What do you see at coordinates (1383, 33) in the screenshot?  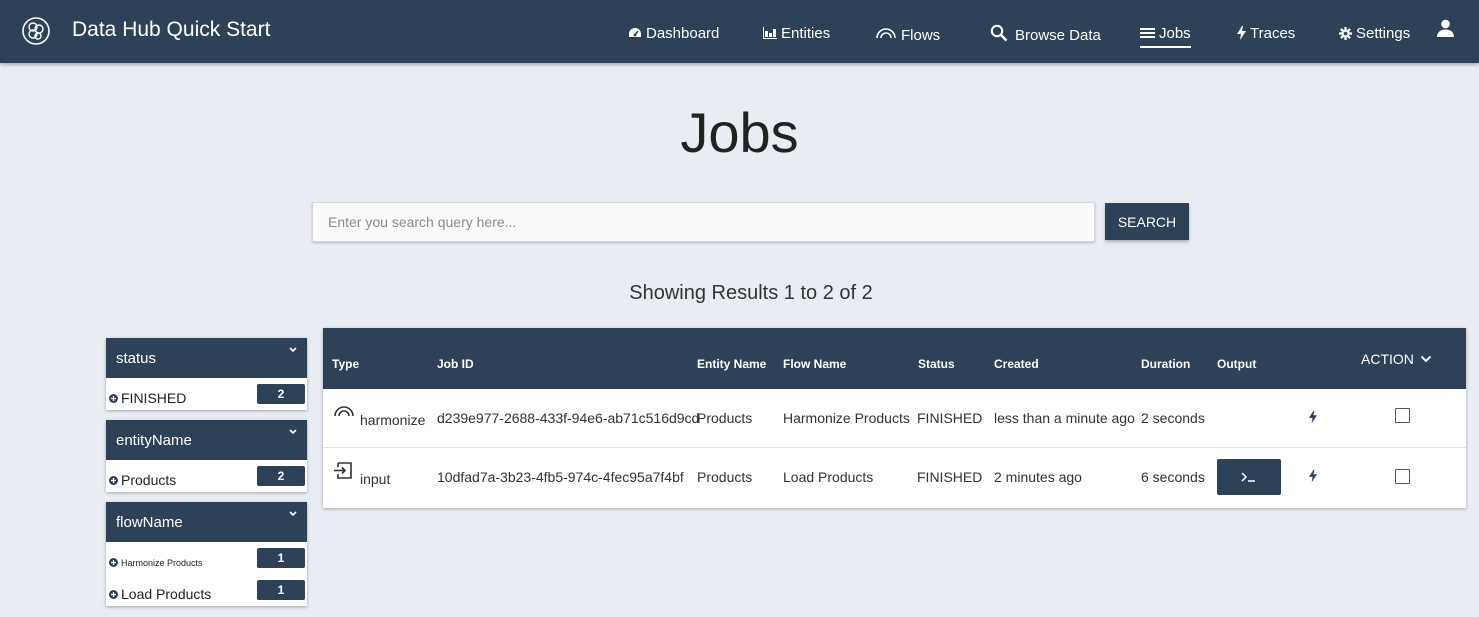 I see `nav-settings-label: Settings` at bounding box center [1383, 33].